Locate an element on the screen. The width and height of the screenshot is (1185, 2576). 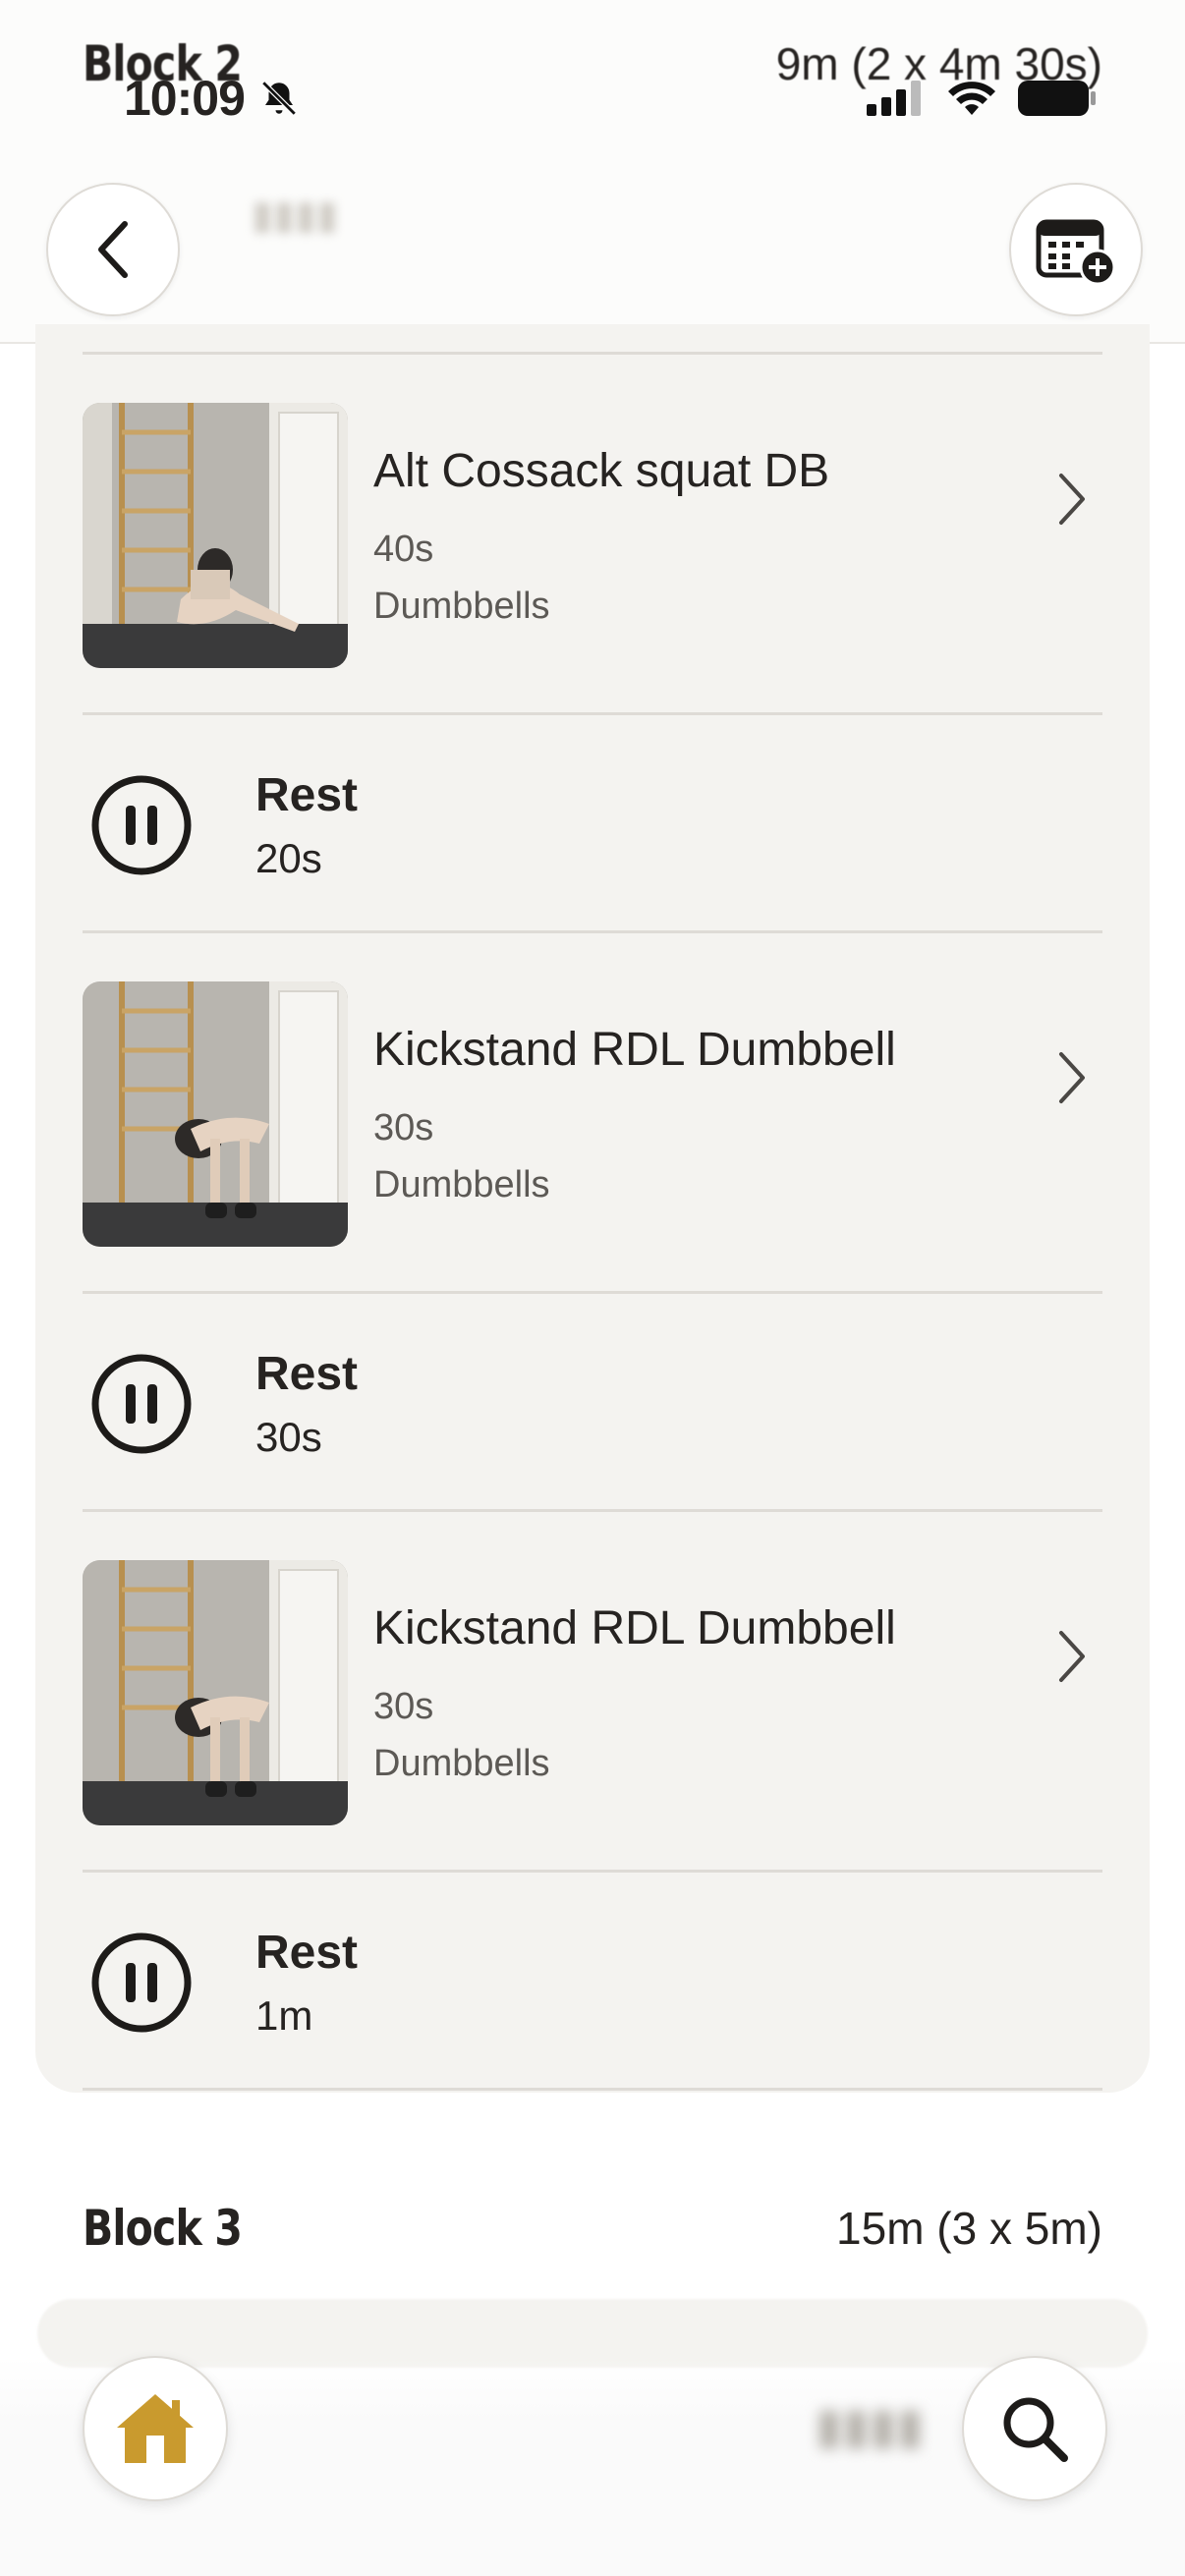
chevron-left-icon is located at coordinates (113, 249).